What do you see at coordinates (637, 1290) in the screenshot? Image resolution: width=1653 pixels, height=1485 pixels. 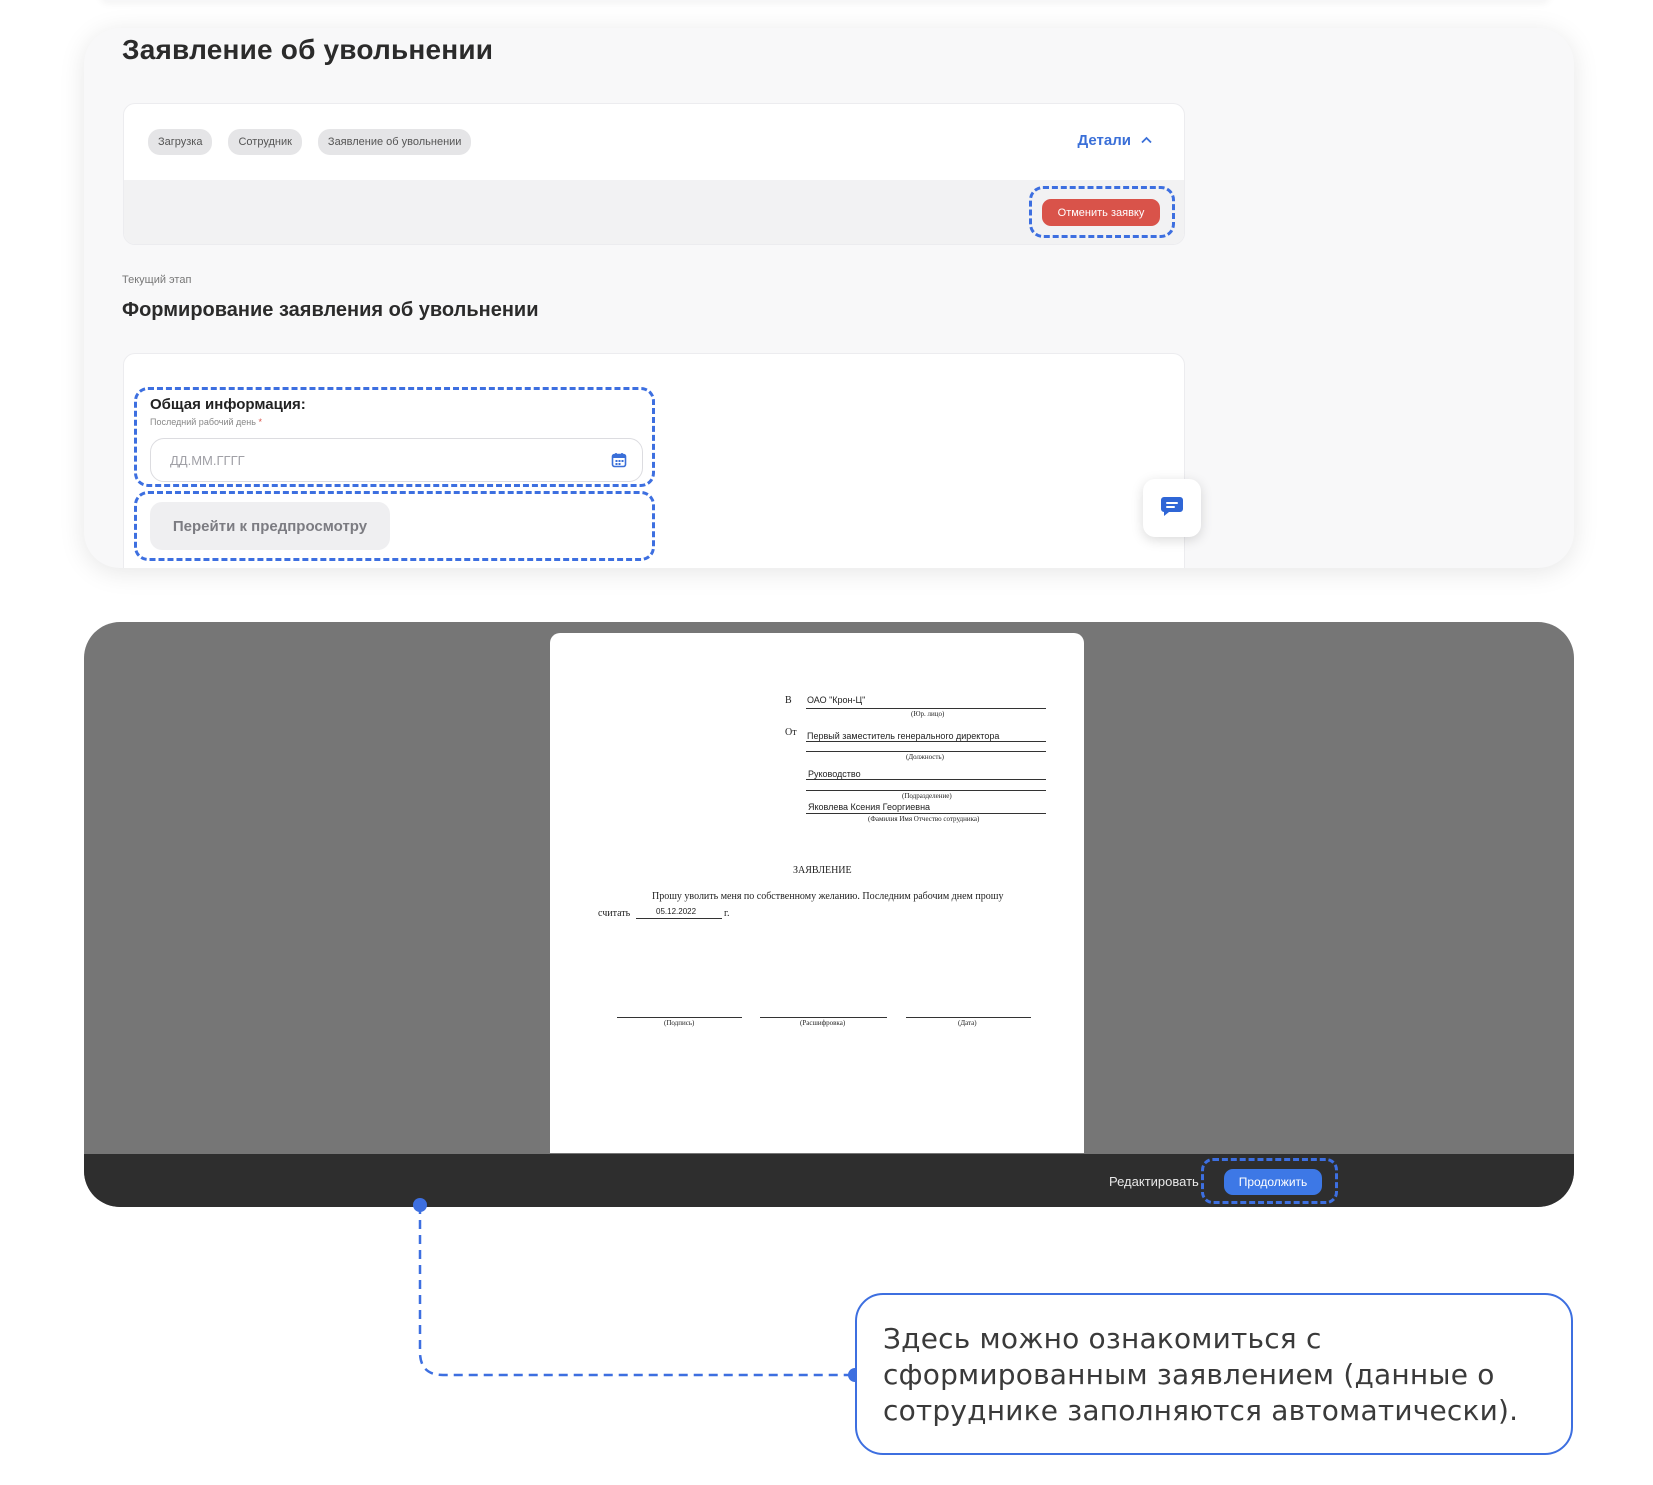 I see `callout-connector` at bounding box center [637, 1290].